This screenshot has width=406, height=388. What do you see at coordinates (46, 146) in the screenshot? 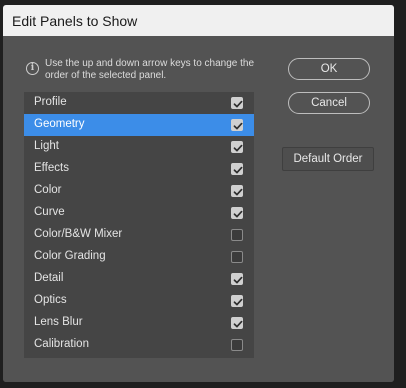
I see `panel-row-label: Light` at bounding box center [46, 146].